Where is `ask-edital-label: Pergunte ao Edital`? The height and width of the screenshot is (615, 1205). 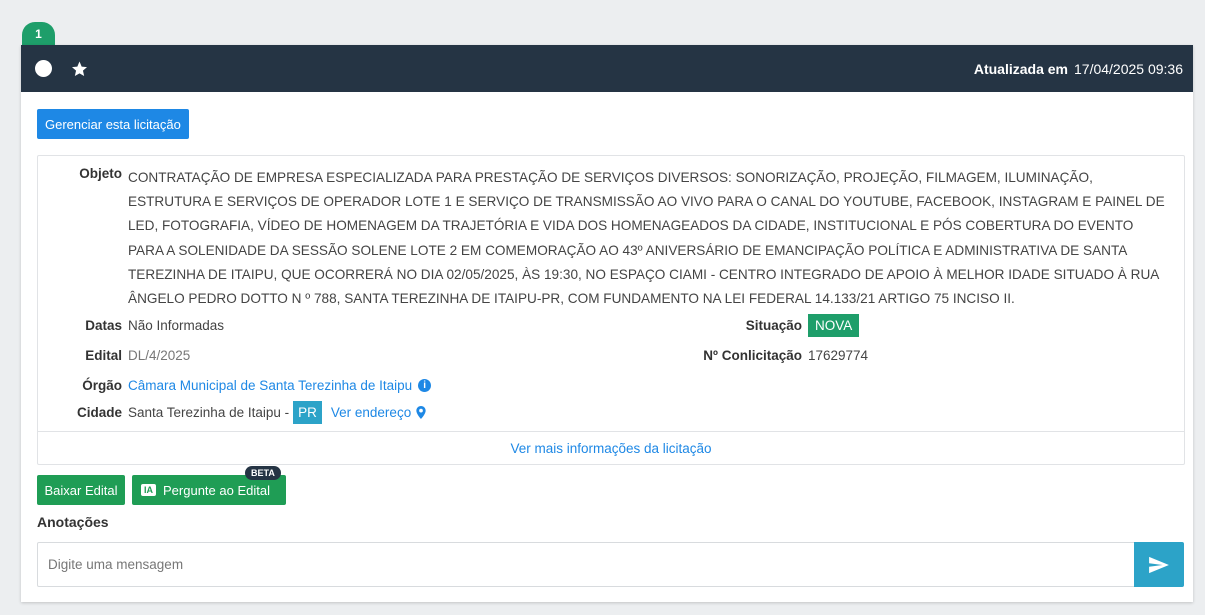
ask-edital-label: Pergunte ao Edital is located at coordinates (216, 490).